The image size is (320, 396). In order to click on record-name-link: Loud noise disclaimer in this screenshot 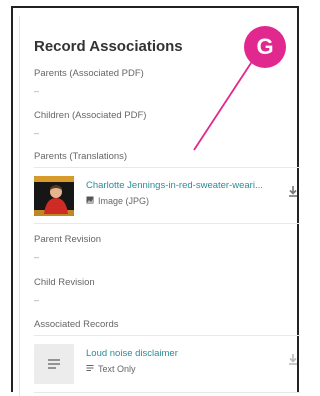, I will do `click(181, 353)`.